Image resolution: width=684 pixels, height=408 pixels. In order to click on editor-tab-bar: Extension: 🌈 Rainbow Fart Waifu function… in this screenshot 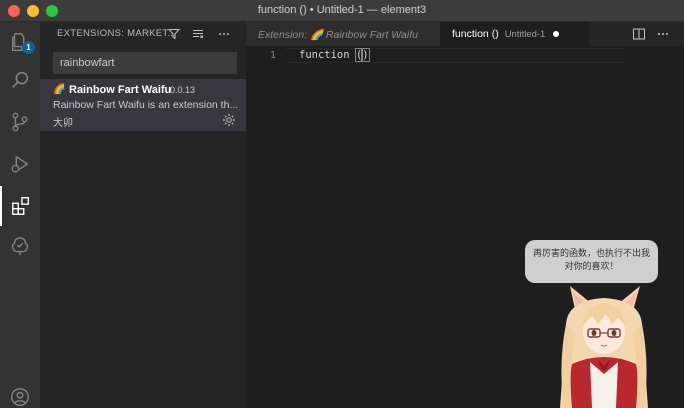, I will do `click(465, 34)`.